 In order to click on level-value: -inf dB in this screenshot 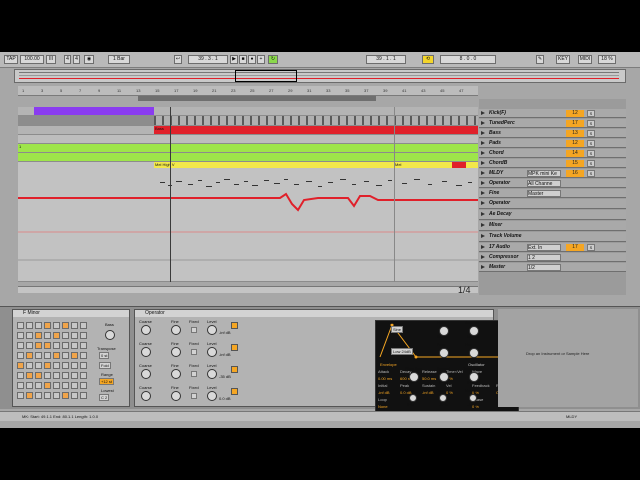, I will do `click(225, 354)`.